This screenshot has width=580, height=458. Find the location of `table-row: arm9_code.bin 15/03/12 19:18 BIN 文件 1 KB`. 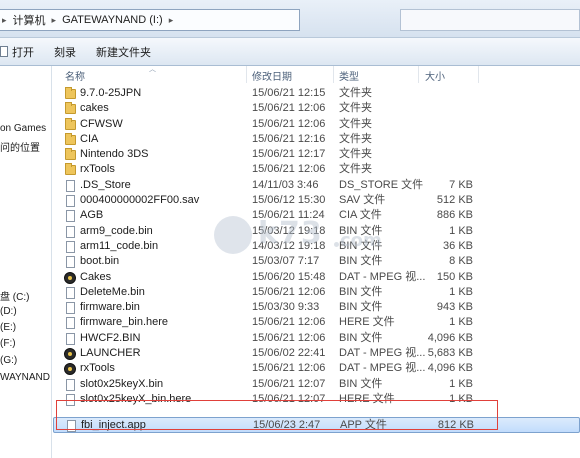

table-row: arm9_code.bin 15/03/12 19:18 BIN 文件 1 KB is located at coordinates (316, 231).